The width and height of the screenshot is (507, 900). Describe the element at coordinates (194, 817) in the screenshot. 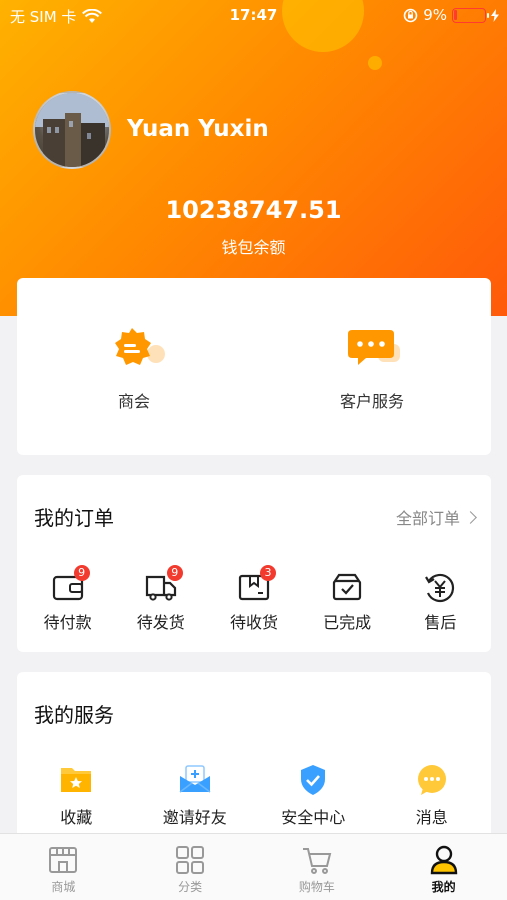

I see `service-invite-friends-label: 邀请好友` at that location.